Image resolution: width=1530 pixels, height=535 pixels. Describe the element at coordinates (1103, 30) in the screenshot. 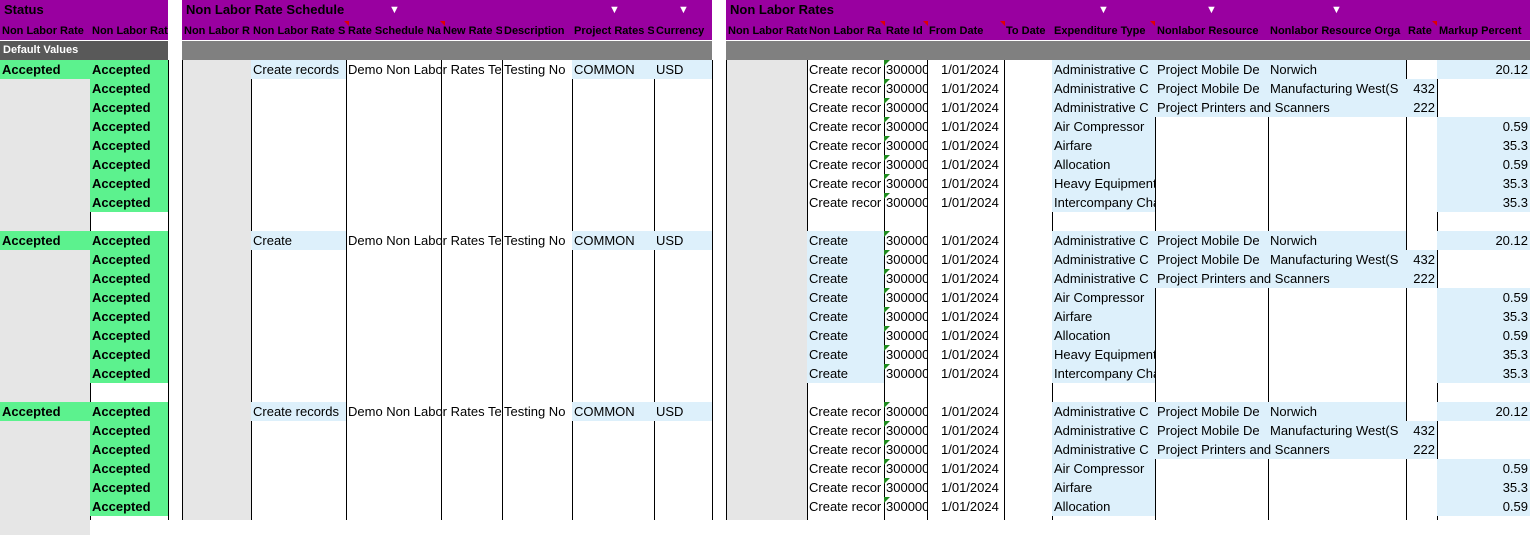

I see `column-header: Expenditure Type` at that location.